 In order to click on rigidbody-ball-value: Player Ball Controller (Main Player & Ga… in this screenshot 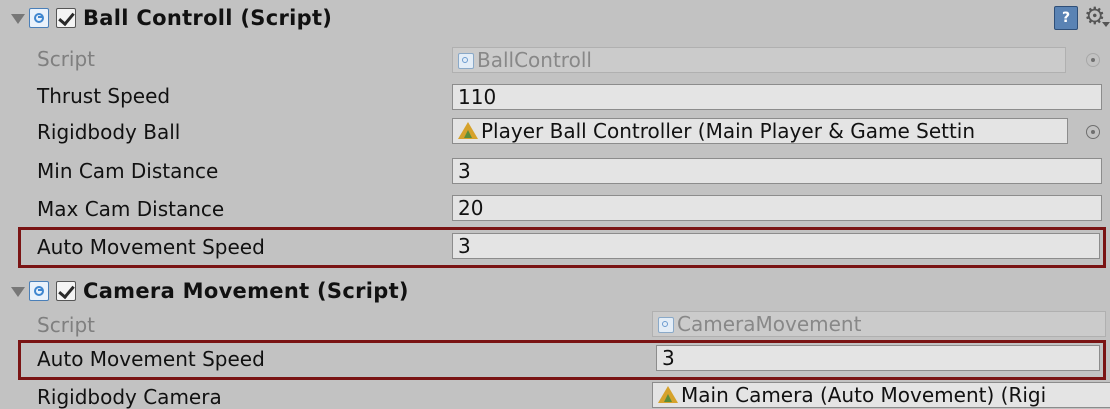, I will do `click(728, 131)`.